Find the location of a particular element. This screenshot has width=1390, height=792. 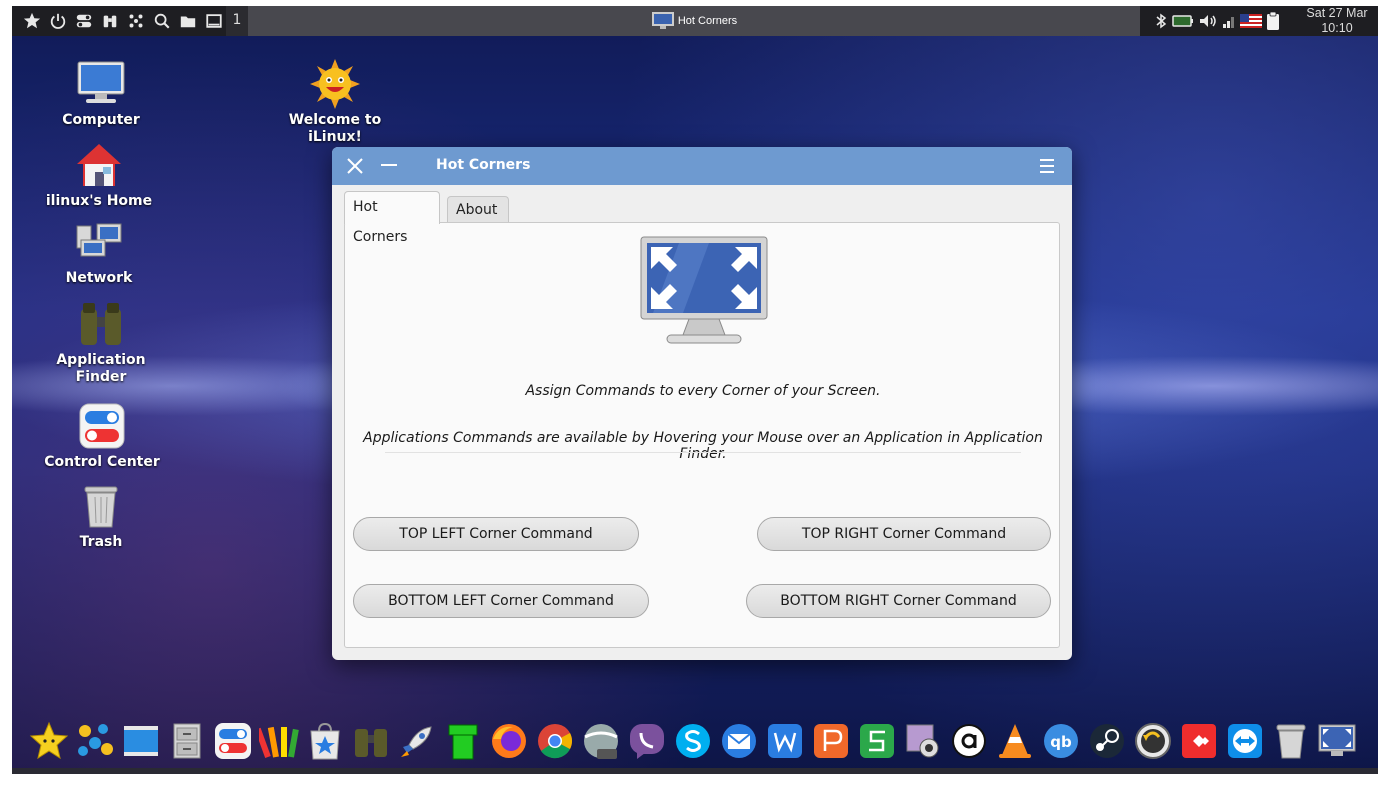

top-right-command-button: TOP RIGHT Corner Command is located at coordinates (904, 534).